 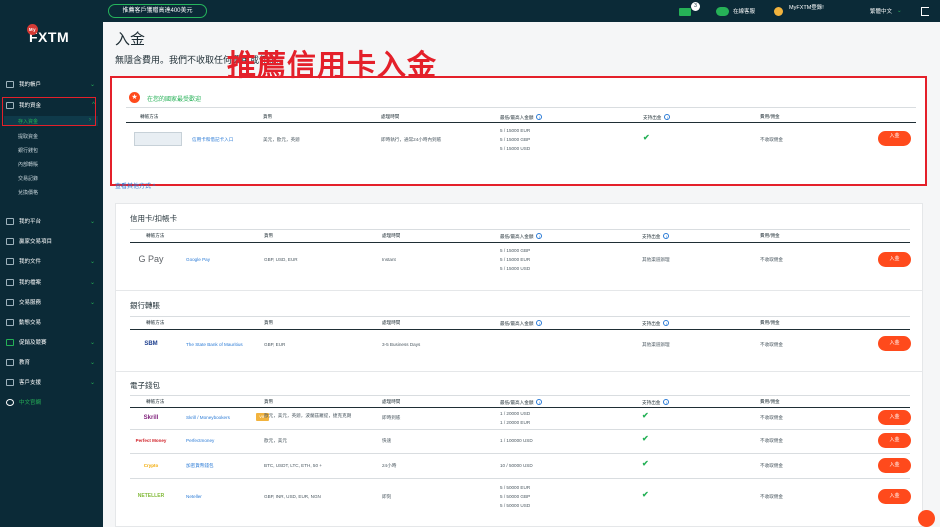 I want to click on sidebar-item-chinese-site: 中文官網, so click(x=51, y=402).